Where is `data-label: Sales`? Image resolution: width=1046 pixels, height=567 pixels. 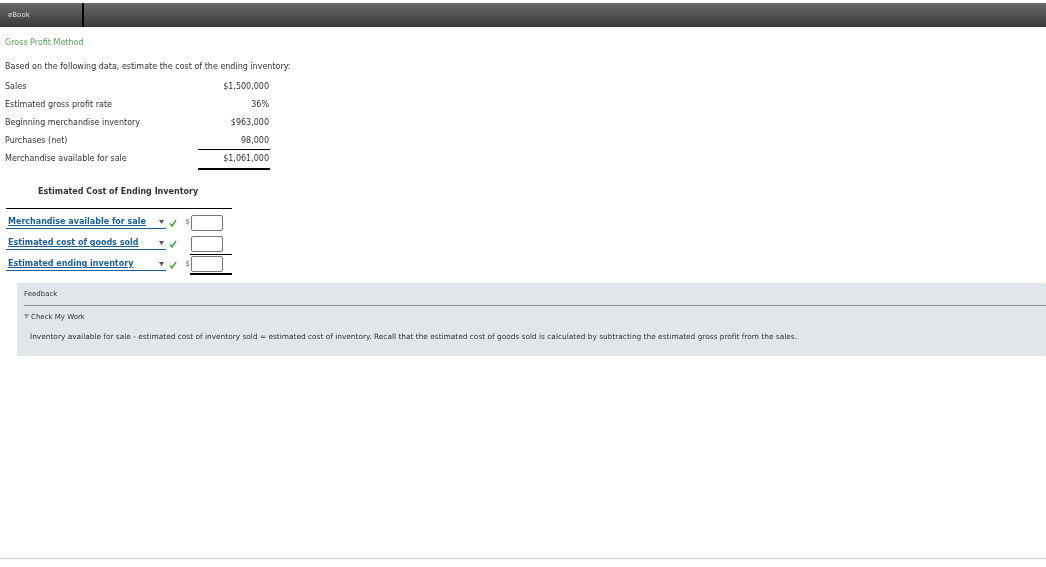
data-label: Sales is located at coordinates (16, 87).